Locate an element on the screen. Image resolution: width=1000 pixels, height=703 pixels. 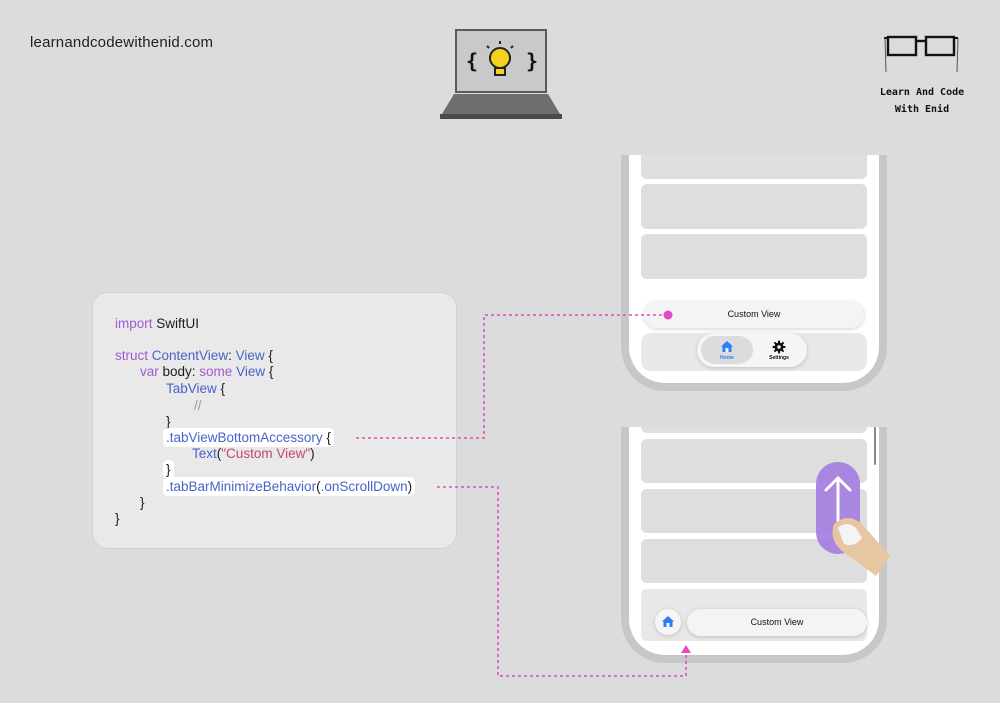
minimized-tab-home is located at coordinates (668, 622).